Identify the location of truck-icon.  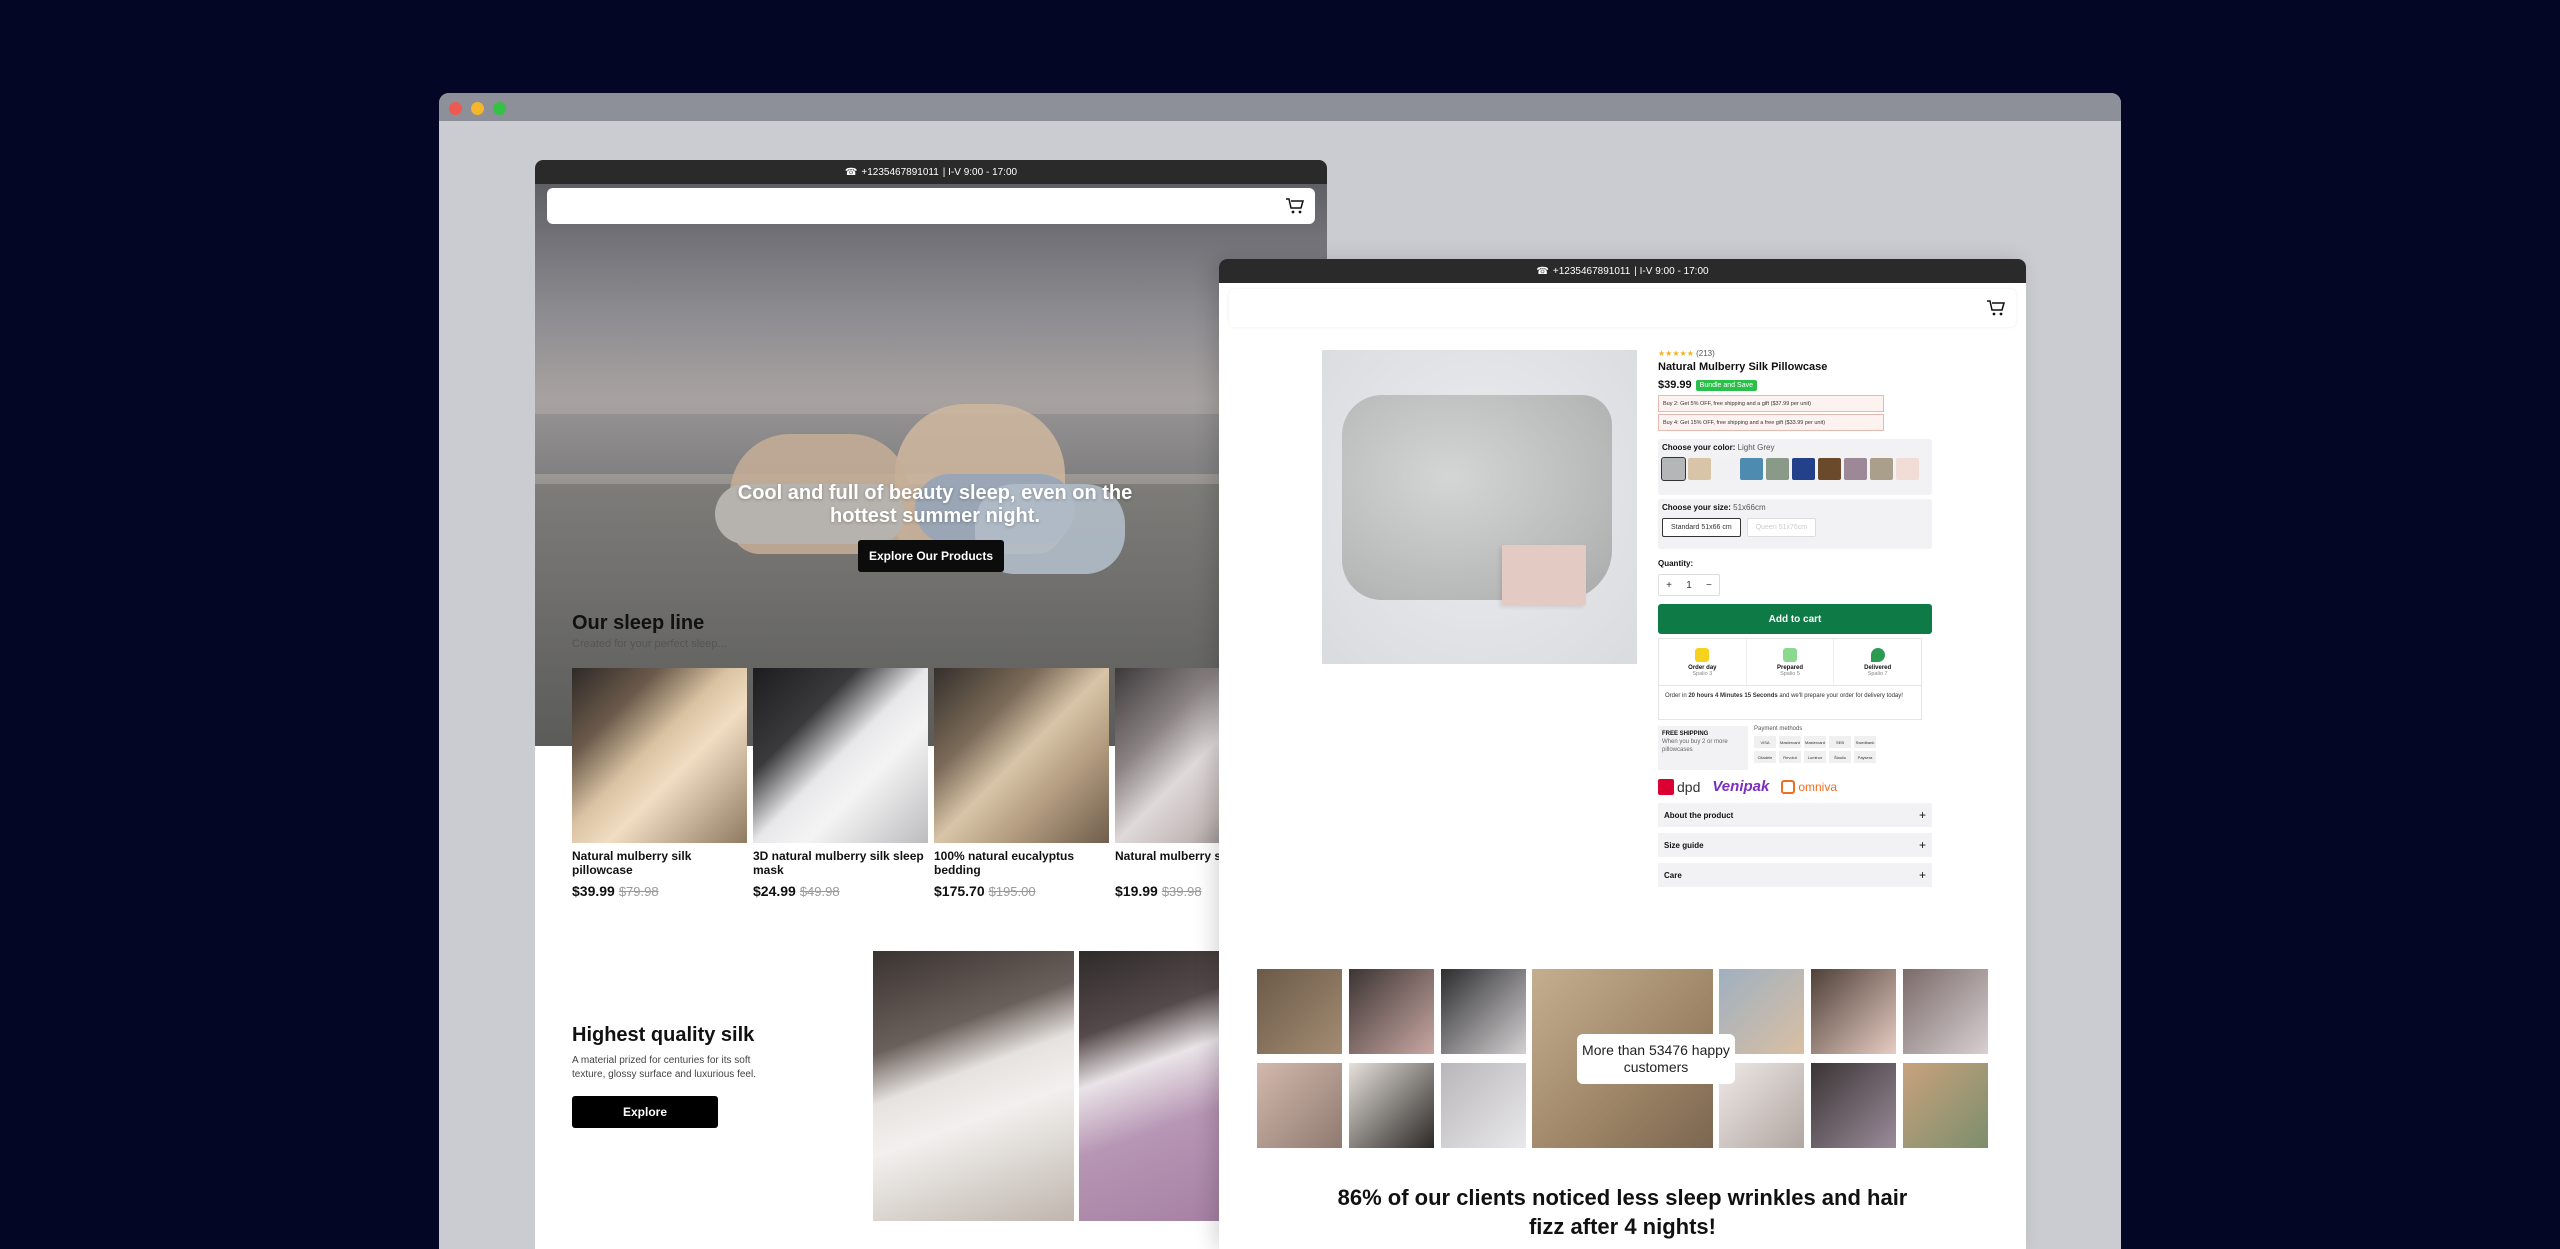
(1790, 654).